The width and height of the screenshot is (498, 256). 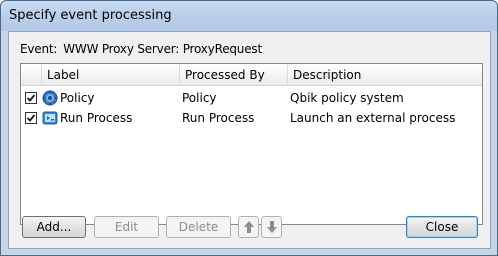 I want to click on event-label: Event:, so click(x=39, y=49).